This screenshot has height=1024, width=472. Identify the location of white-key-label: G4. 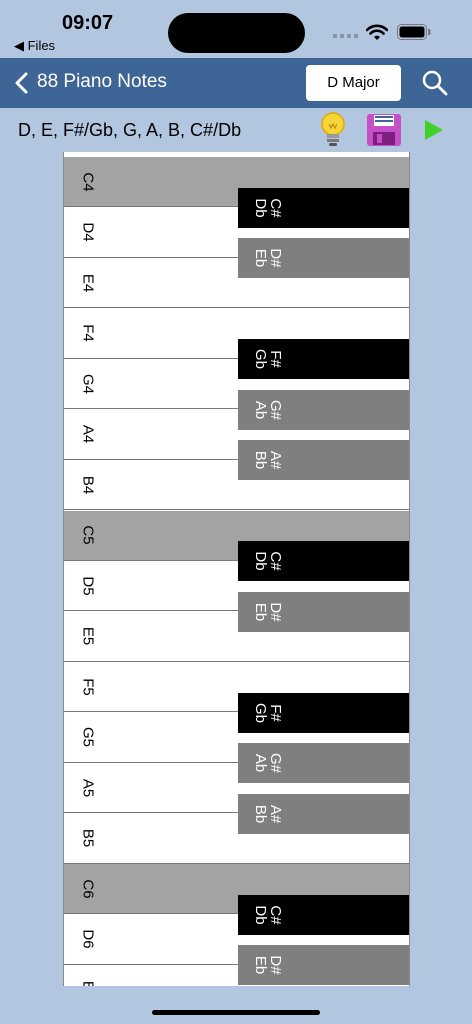
(88, 383).